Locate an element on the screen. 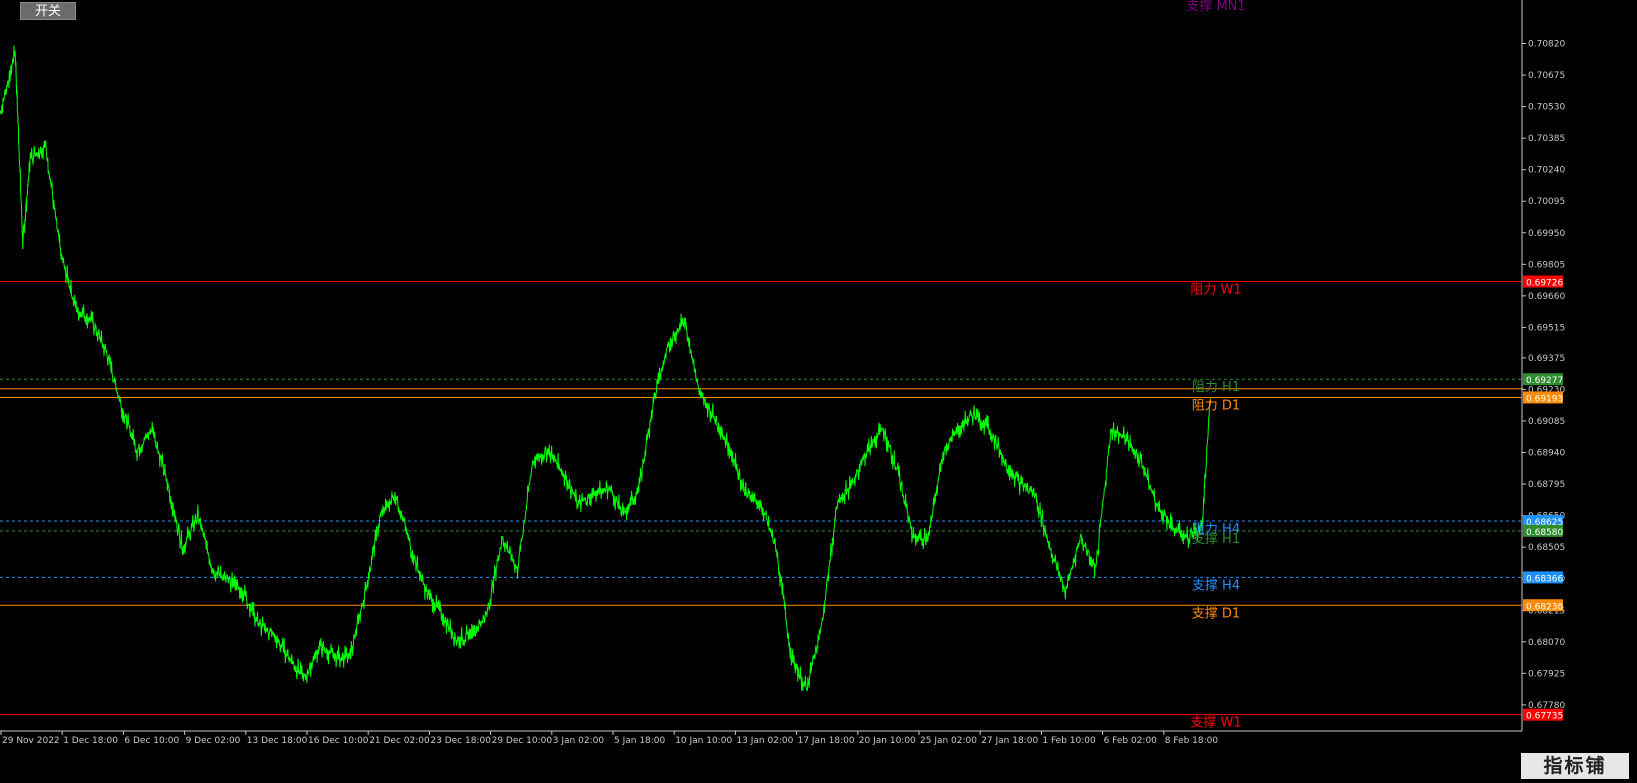 The height and width of the screenshot is (783, 1637). price-tag-4: 0.69193 is located at coordinates (1543, 397).